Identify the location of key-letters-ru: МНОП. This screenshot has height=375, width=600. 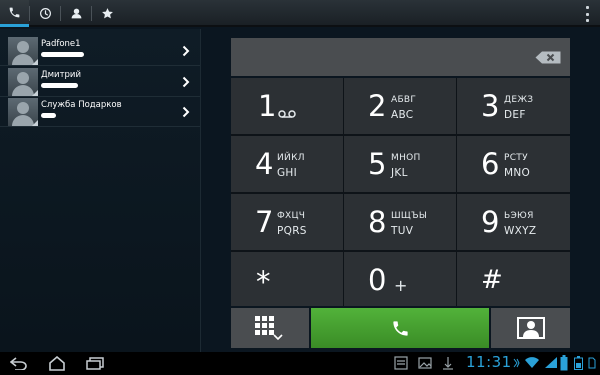
(406, 158).